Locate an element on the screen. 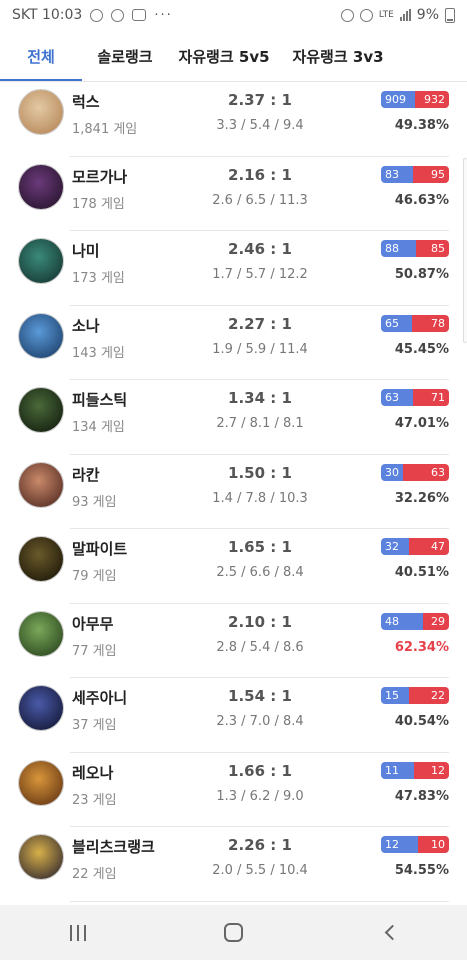  games-played: 1,841 게임 is located at coordinates (105, 129).